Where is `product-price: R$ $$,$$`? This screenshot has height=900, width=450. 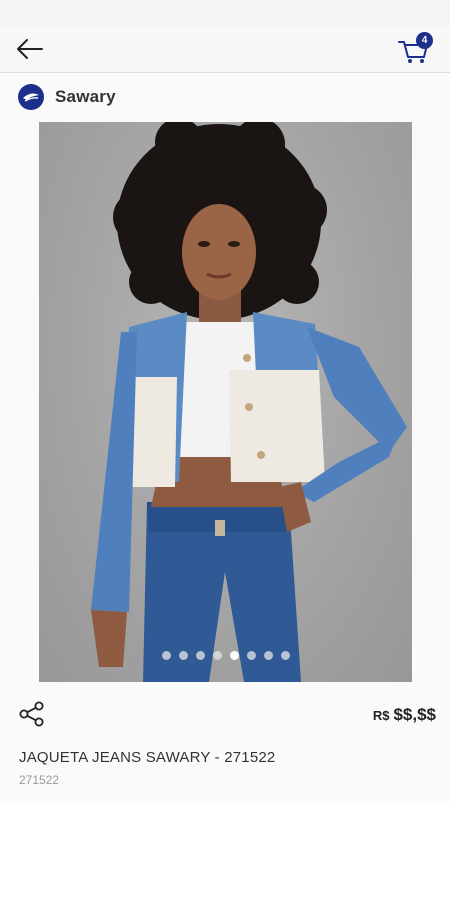 product-price: R$ $$,$$ is located at coordinates (404, 715).